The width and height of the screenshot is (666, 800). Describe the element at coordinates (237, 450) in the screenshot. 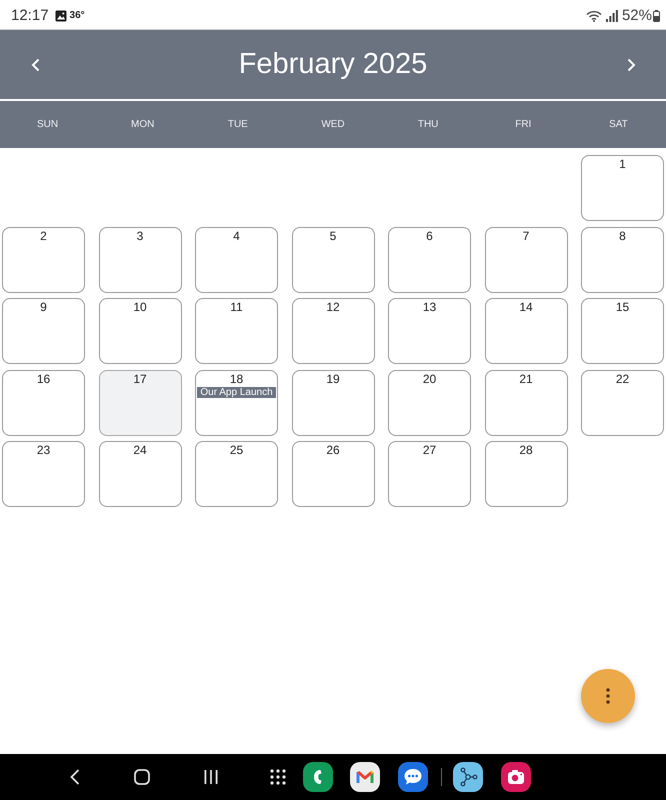

I see `day-number: 25` at that location.